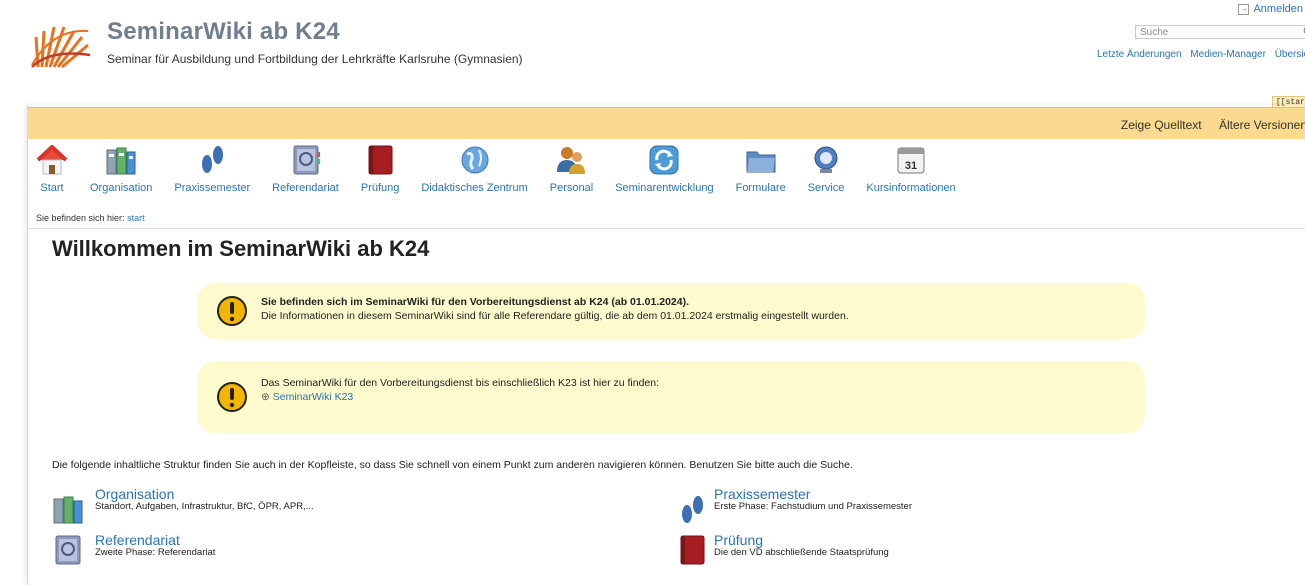 The height and width of the screenshot is (585, 1305). I want to click on calendar-icon: 31, so click(911, 160).